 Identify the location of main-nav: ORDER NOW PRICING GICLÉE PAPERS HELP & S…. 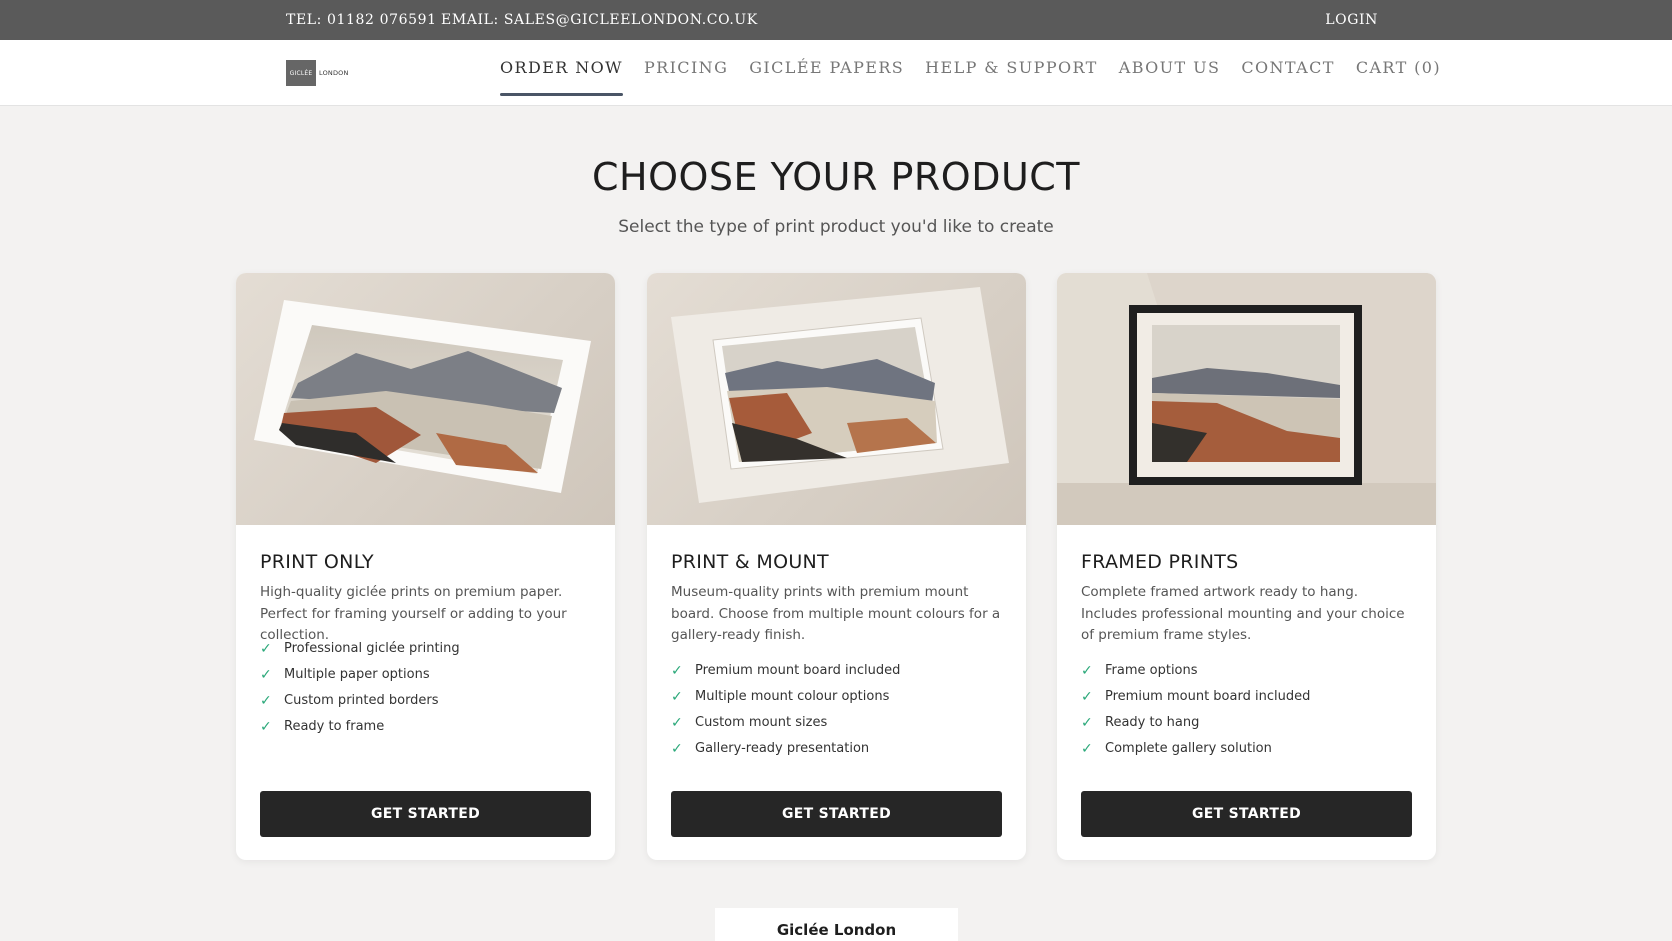
(981, 77).